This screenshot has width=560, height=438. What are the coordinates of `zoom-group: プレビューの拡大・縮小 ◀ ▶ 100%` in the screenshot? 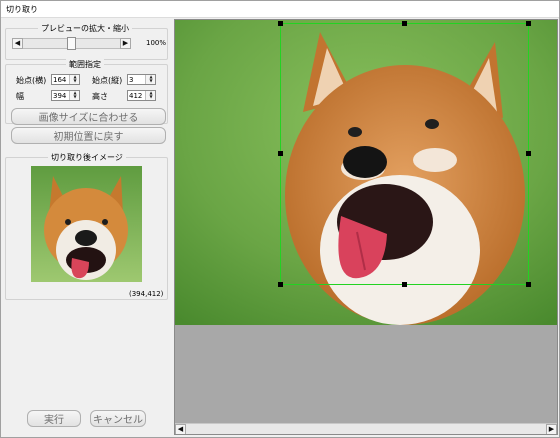 It's located at (86, 41).